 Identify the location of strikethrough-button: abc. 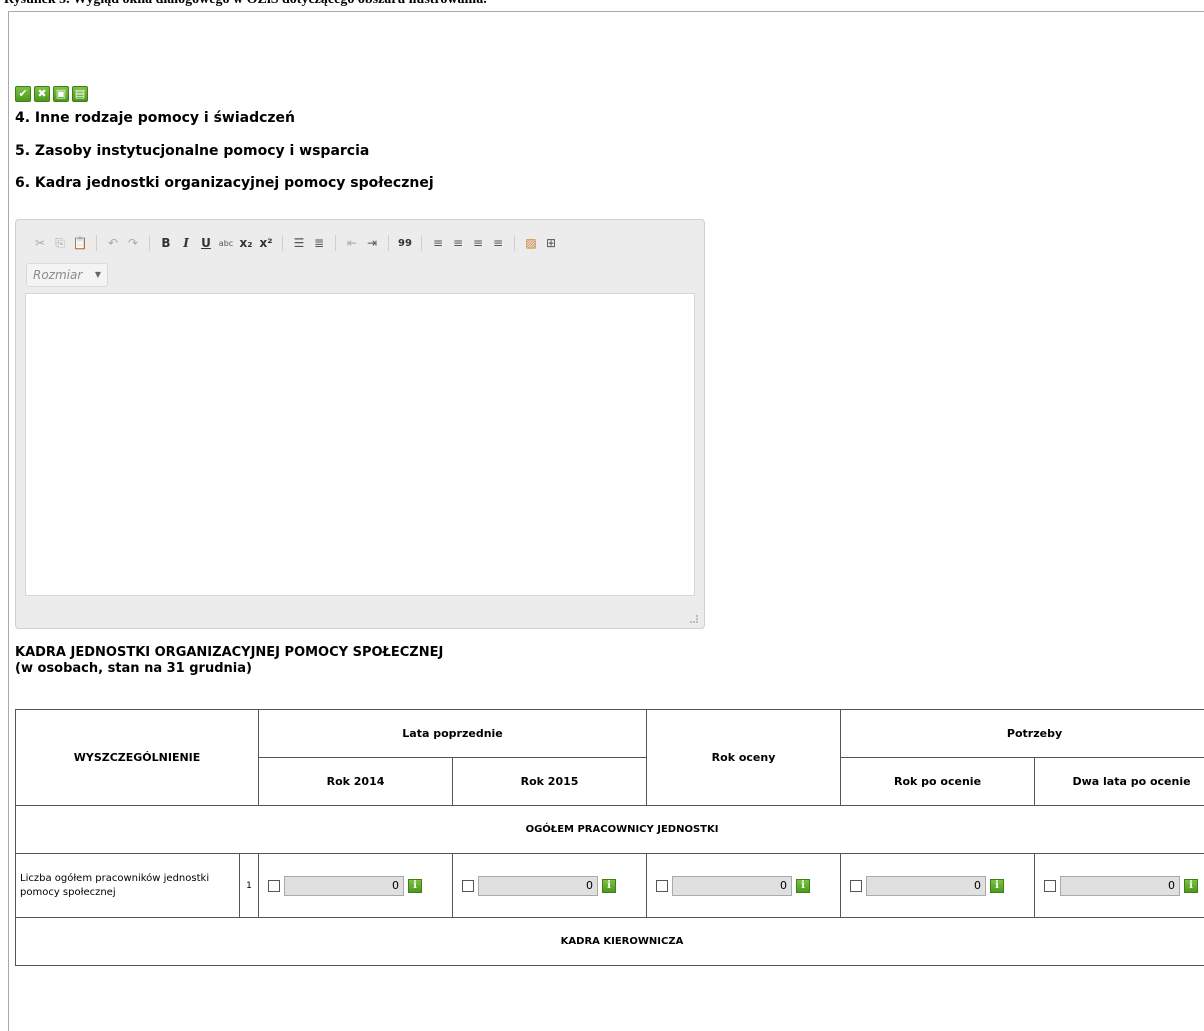
(226, 243).